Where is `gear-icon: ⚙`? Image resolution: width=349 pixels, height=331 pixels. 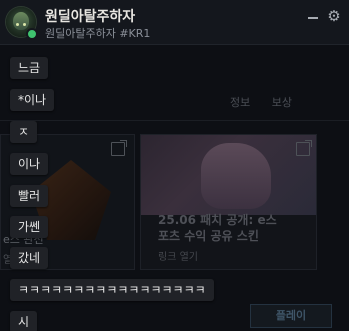
gear-icon: ⚙ is located at coordinates (334, 16).